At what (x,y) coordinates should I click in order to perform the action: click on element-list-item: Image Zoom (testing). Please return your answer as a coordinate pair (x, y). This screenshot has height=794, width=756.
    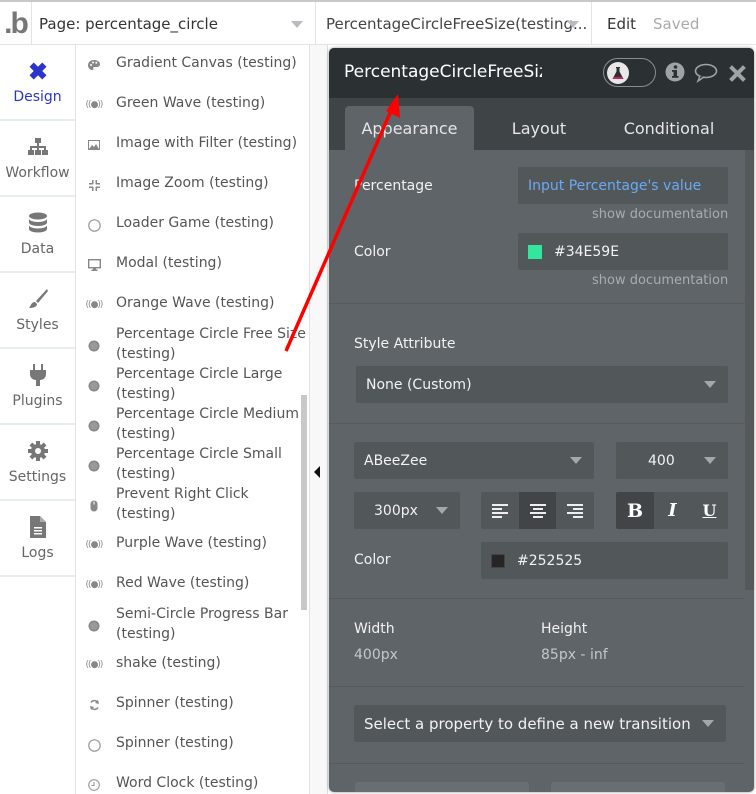
    Looking at the image, I should click on (193, 184).